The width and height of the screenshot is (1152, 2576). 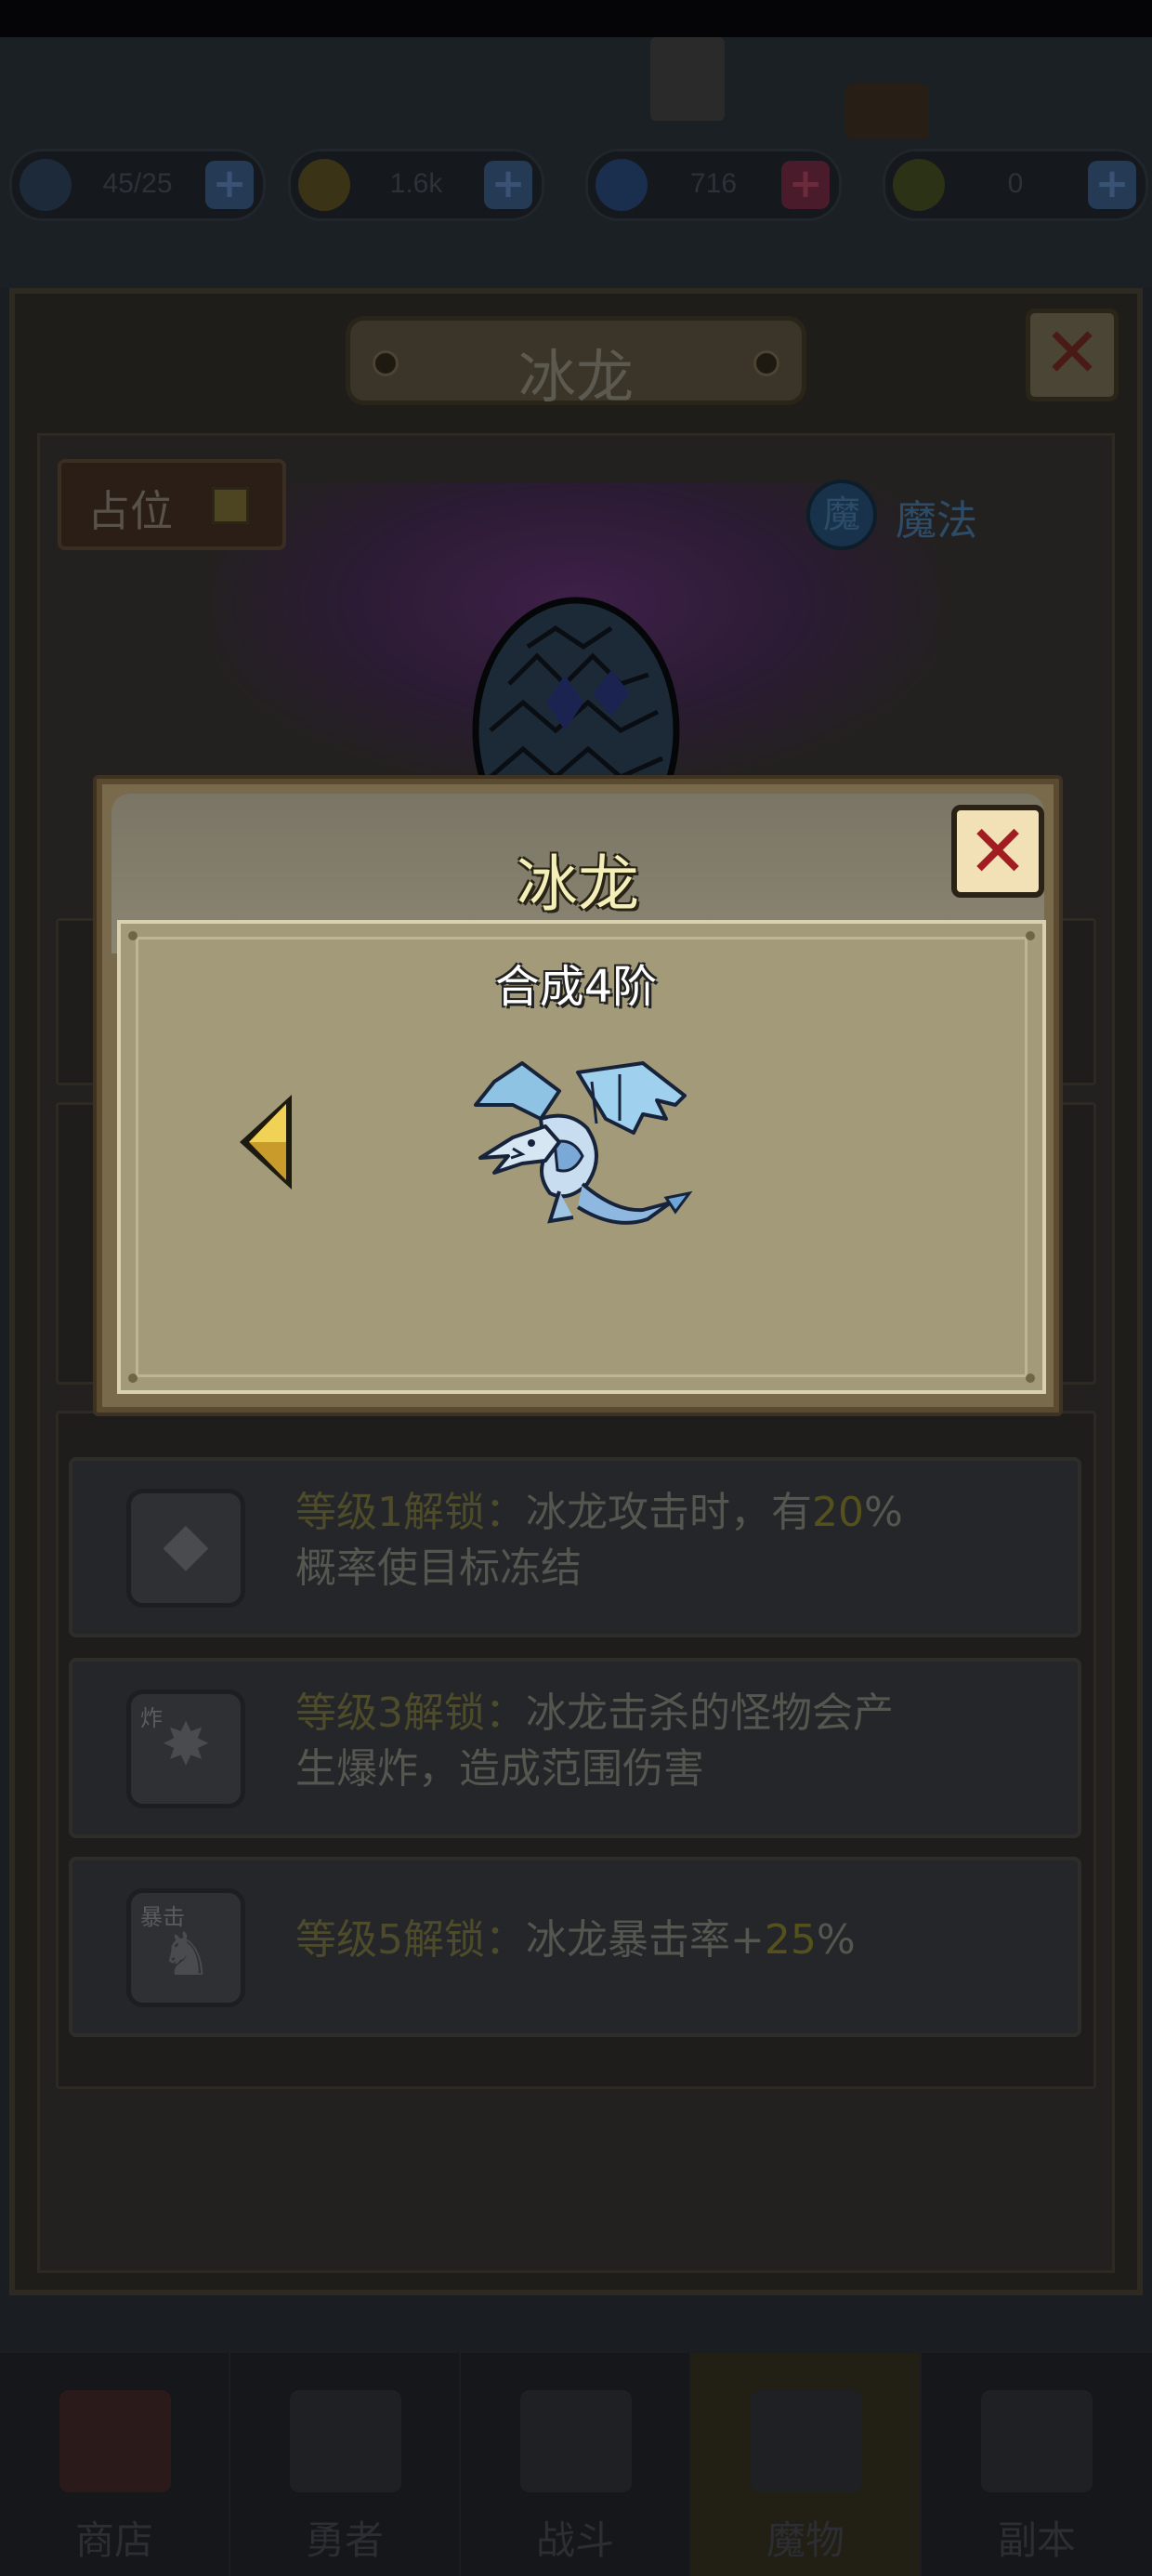 What do you see at coordinates (438, 1568) in the screenshot?
I see `skill-text-line2: 概率使目标冻结` at bounding box center [438, 1568].